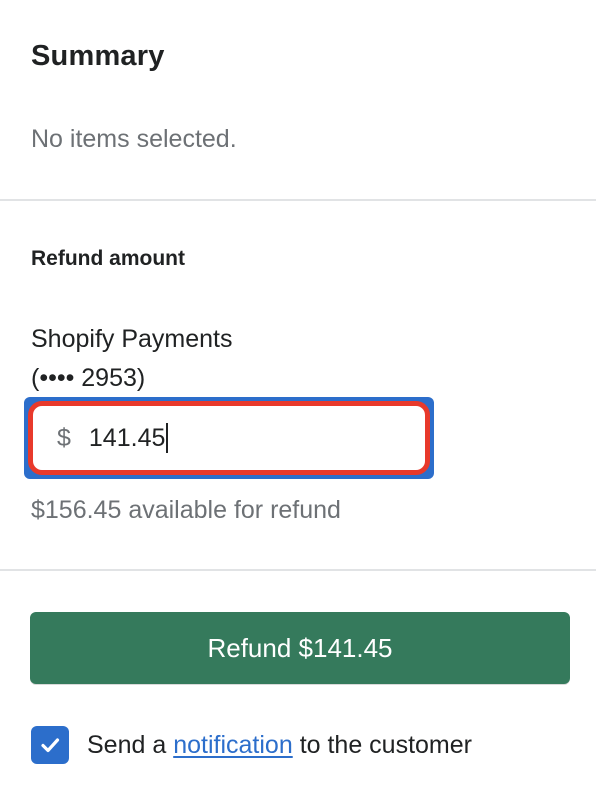  I want to click on notification-link: notification, so click(233, 745).